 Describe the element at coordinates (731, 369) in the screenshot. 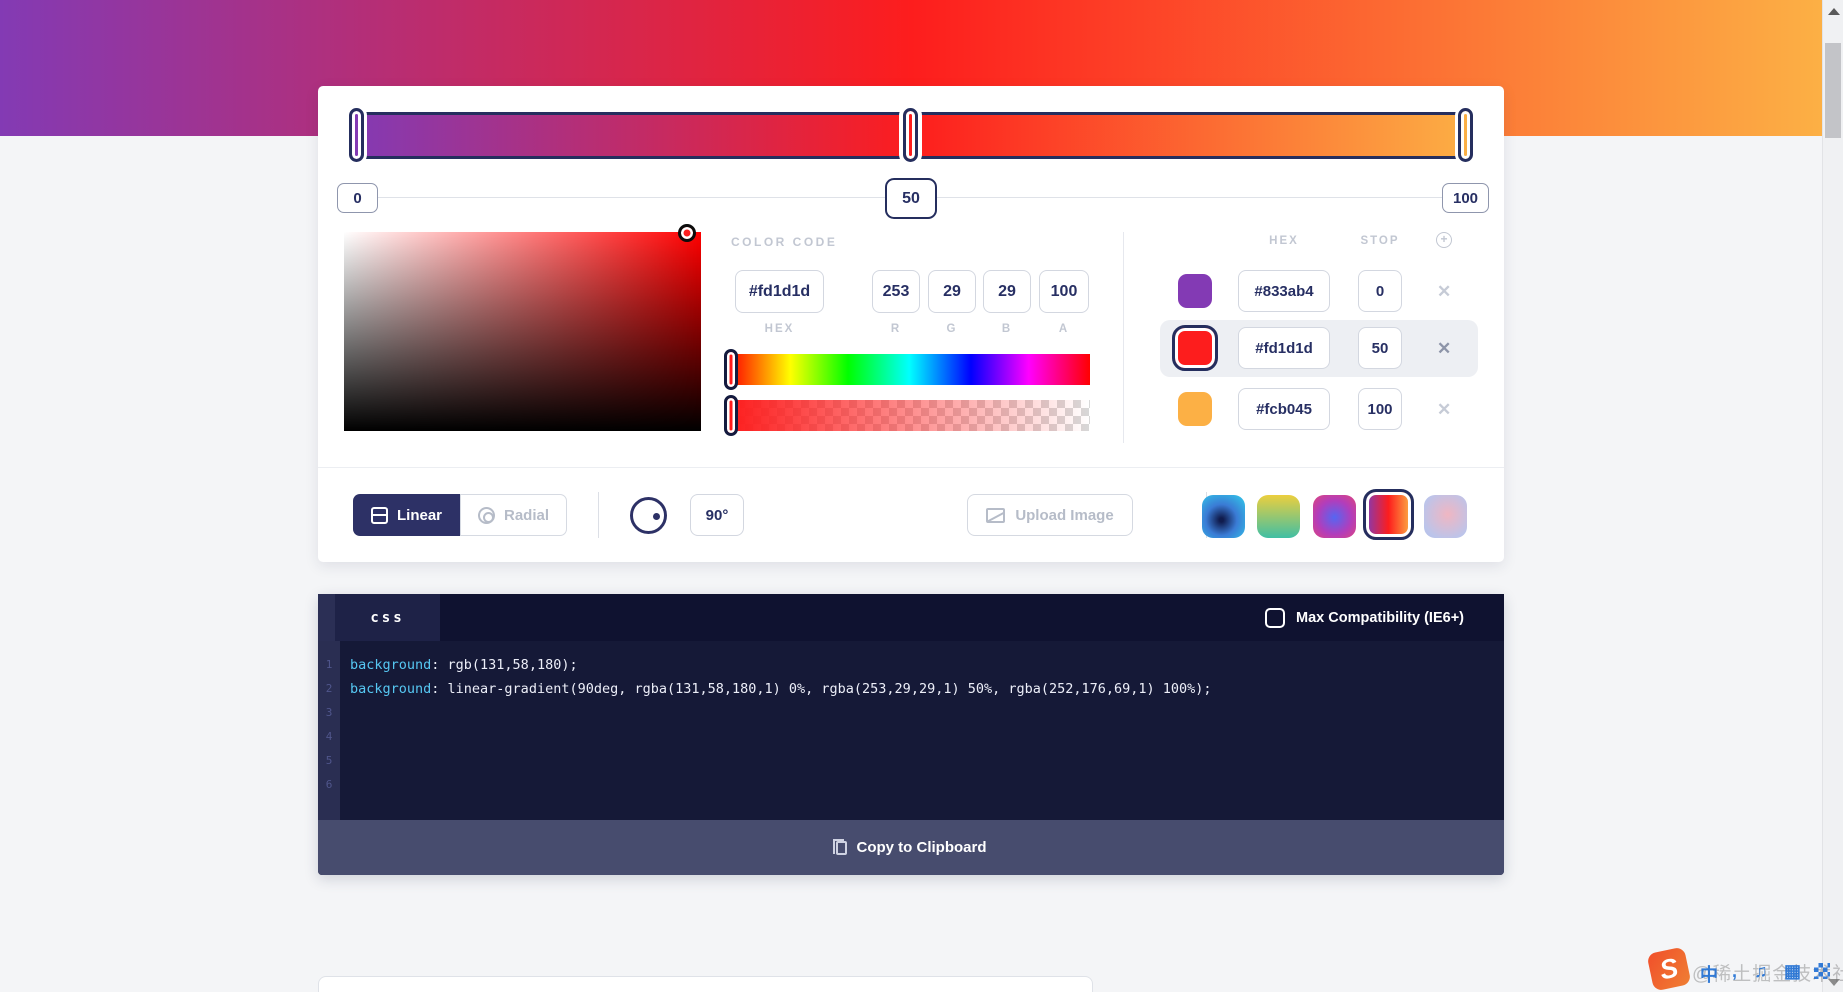

I see `hue-handle` at that location.